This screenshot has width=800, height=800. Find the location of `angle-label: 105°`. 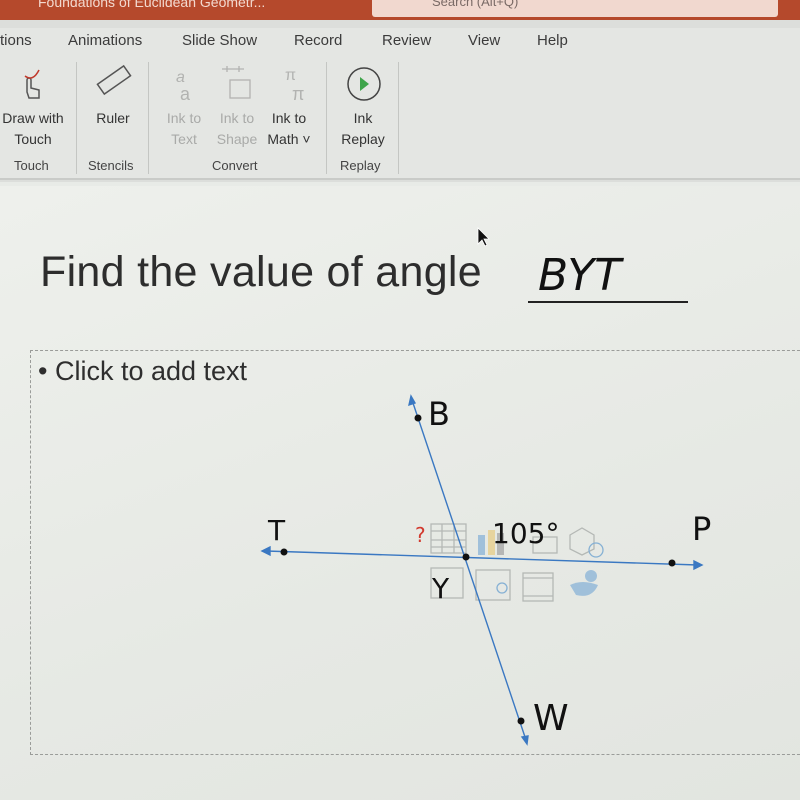

angle-label: 105° is located at coordinates (525, 533).